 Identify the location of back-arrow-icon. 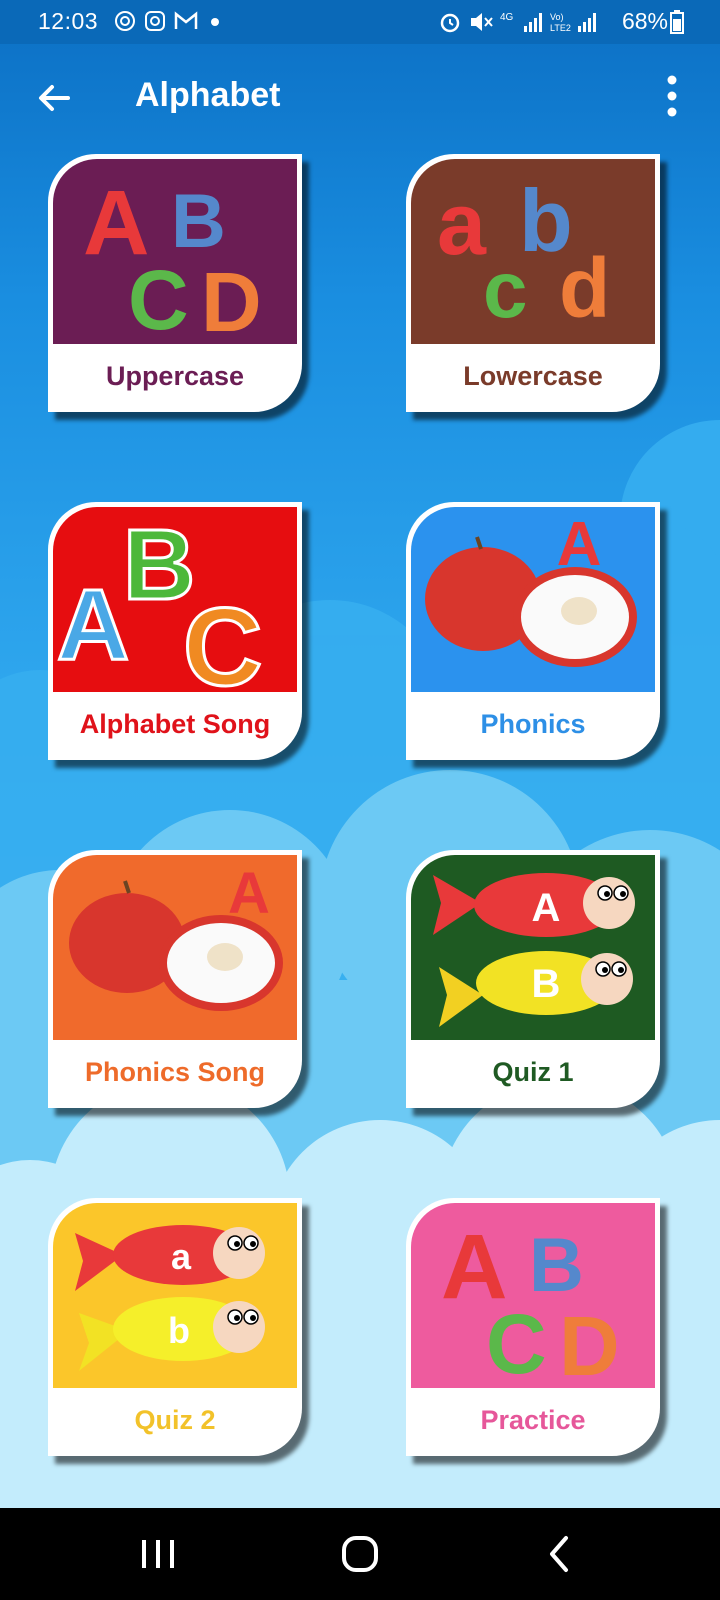
(54, 98).